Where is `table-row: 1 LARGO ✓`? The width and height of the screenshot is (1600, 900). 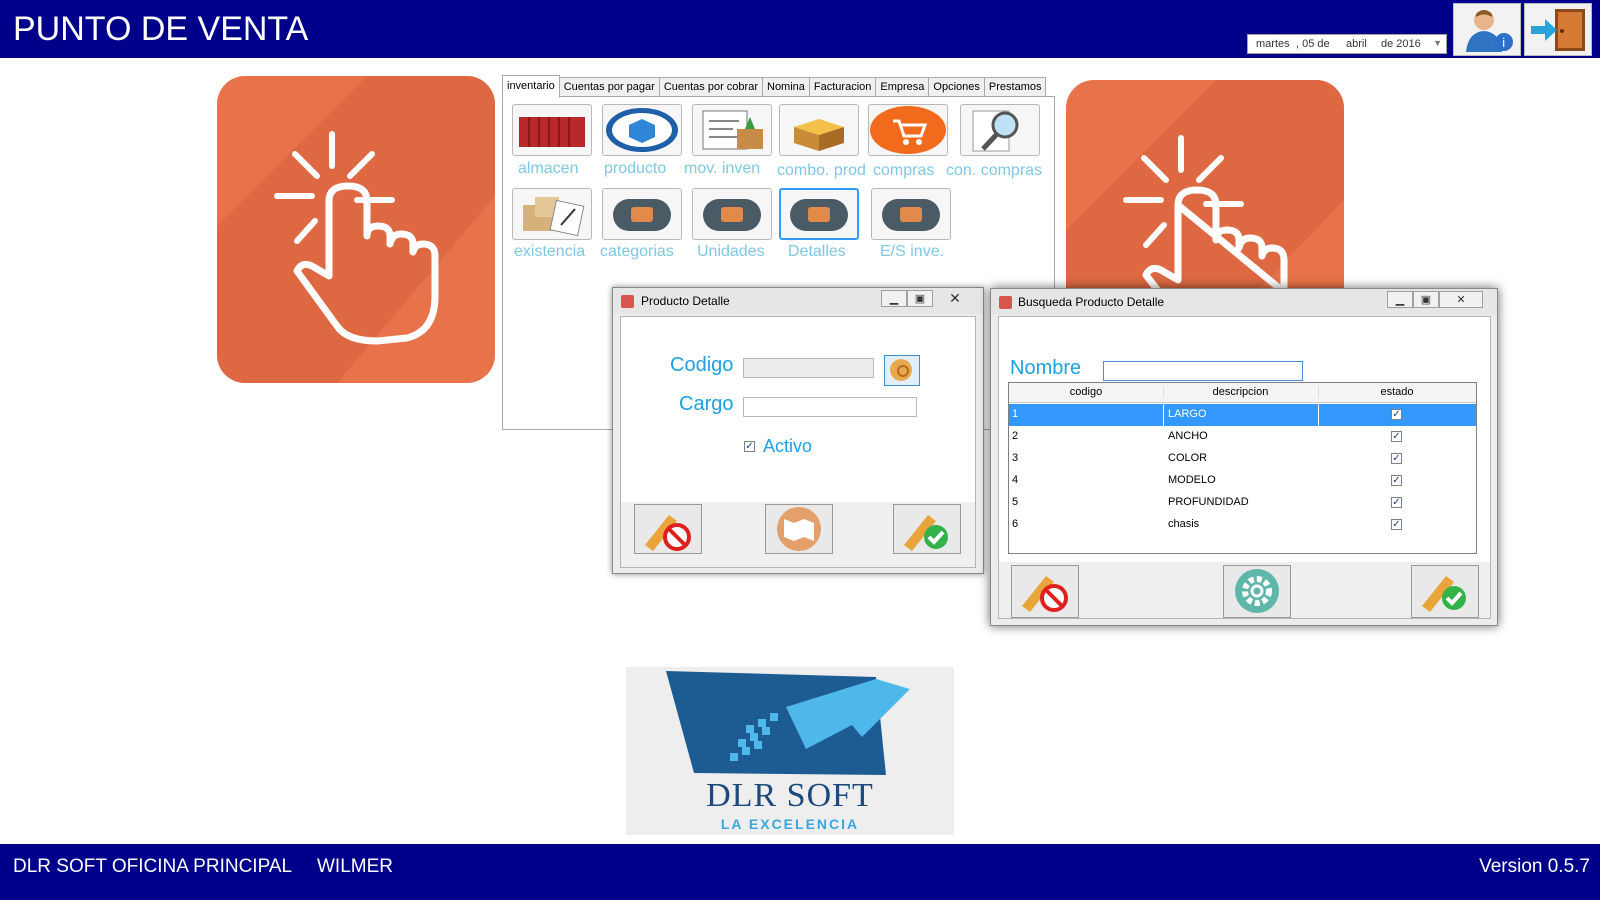 table-row: 1 LARGO ✓ is located at coordinates (1242, 415).